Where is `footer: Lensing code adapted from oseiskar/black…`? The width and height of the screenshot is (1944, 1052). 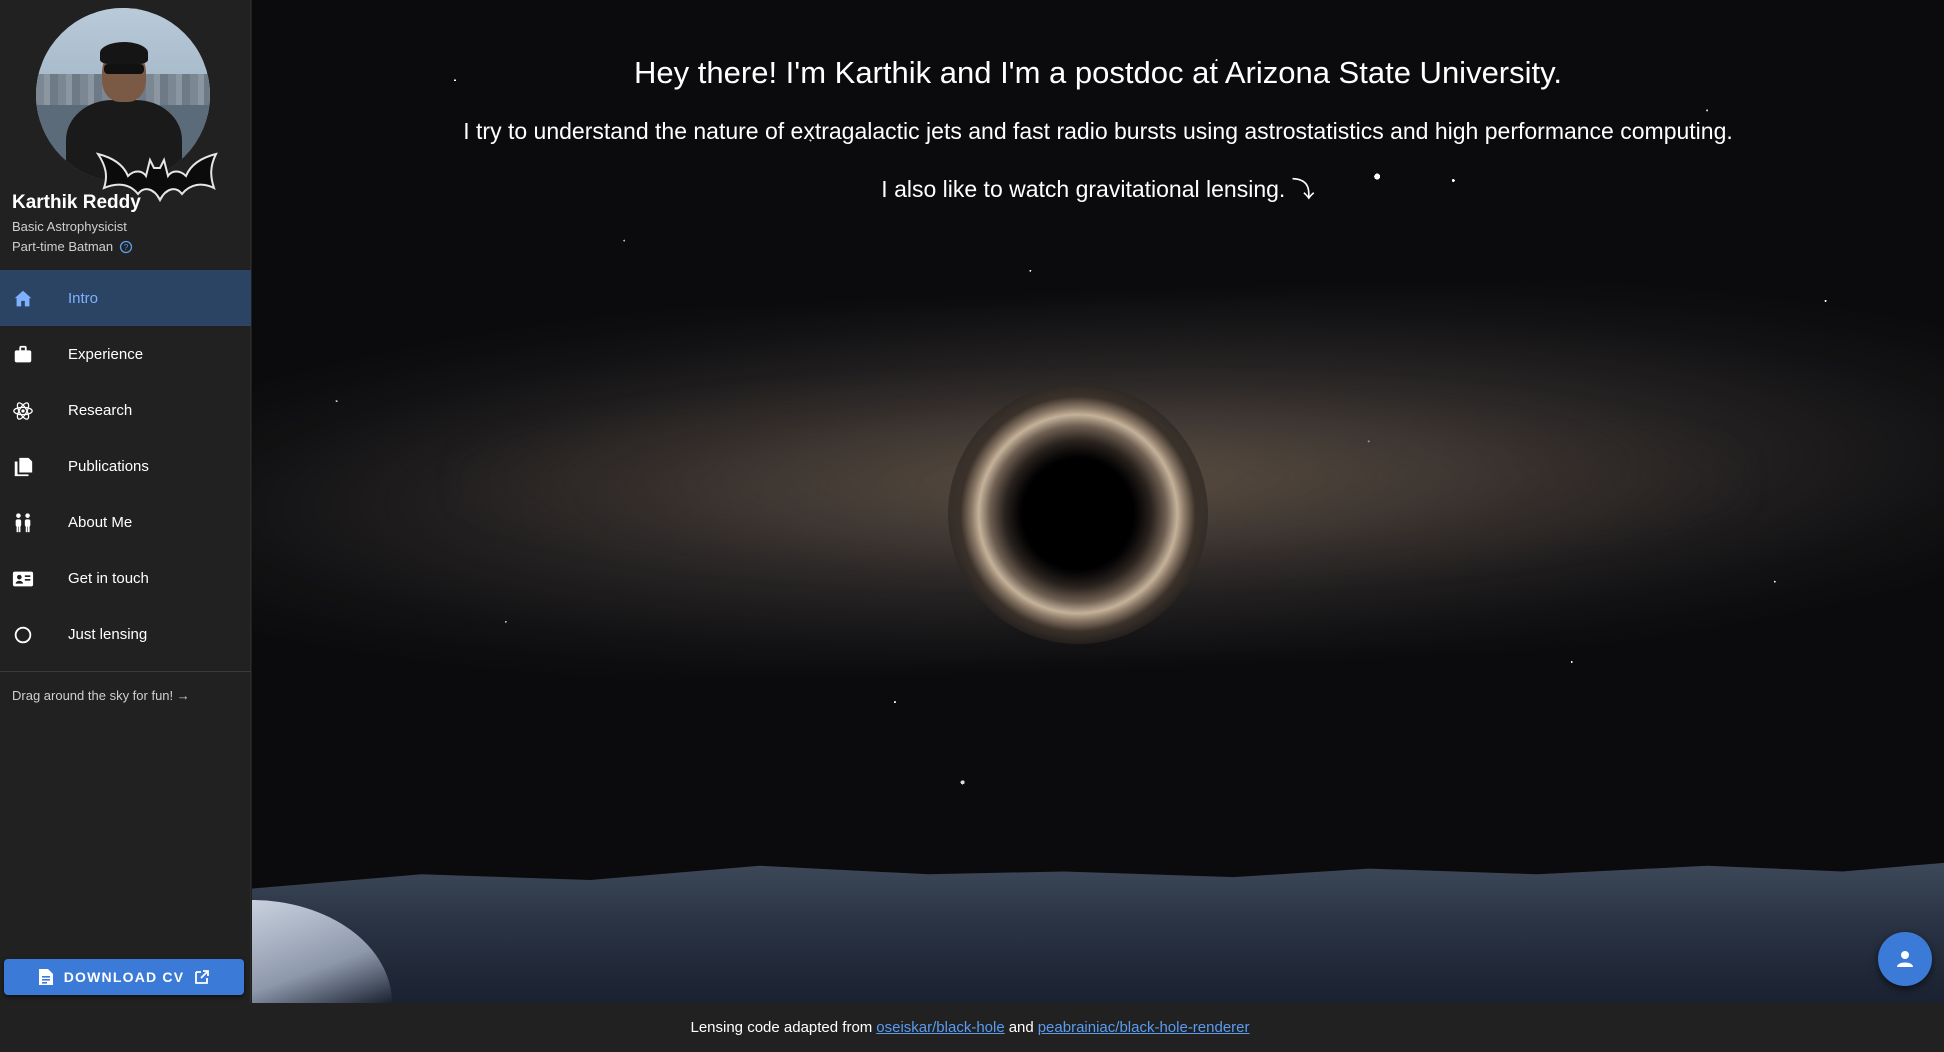
footer: Lensing code adapted from oseiskar/black… is located at coordinates (972, 1027).